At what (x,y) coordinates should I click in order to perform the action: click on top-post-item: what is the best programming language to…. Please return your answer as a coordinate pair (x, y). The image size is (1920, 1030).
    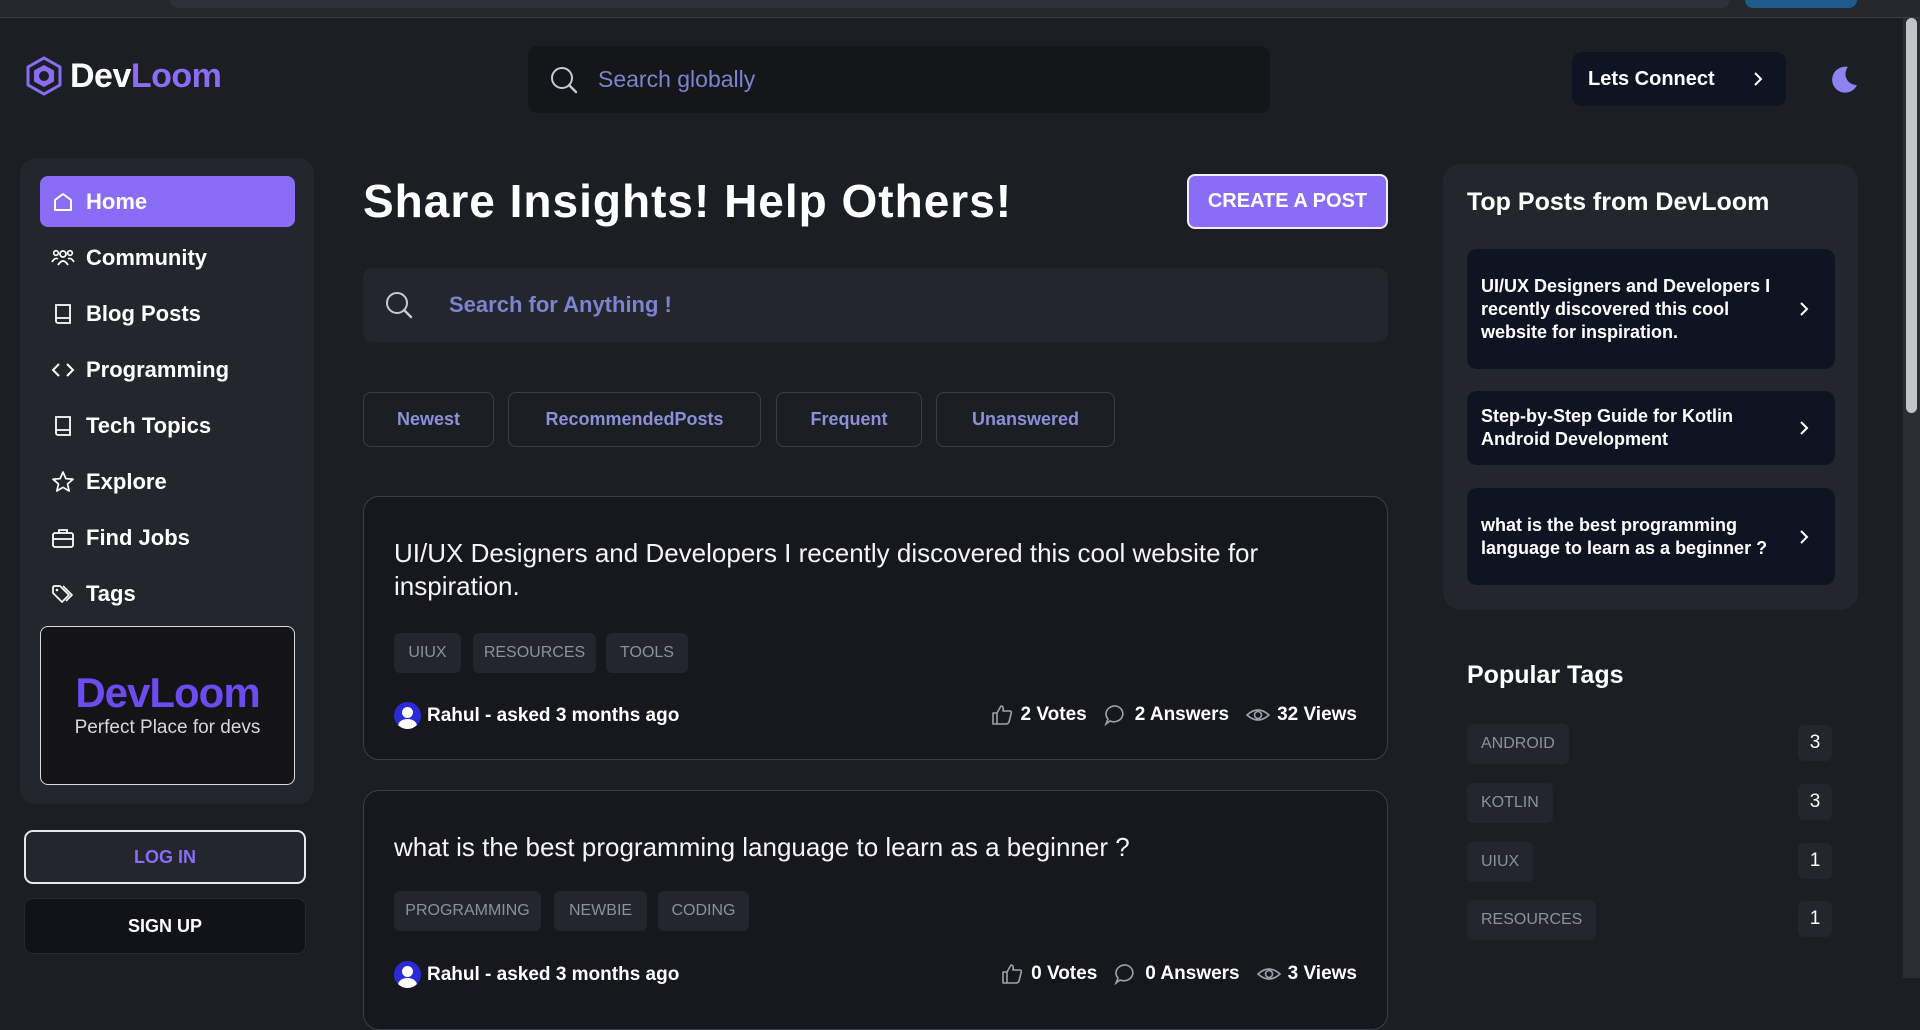
    Looking at the image, I should click on (1651, 536).